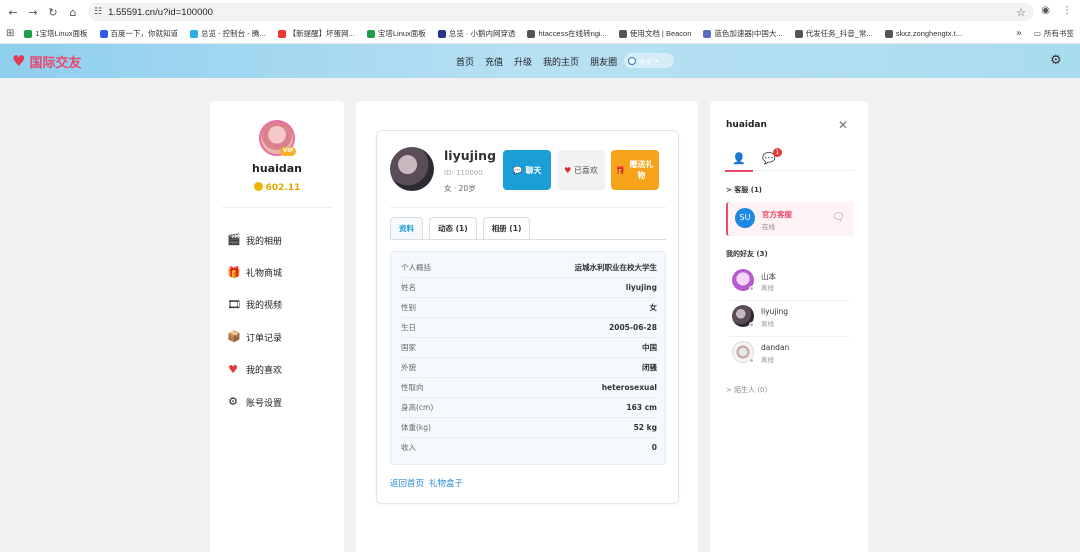  I want to click on nav-moments: 朋友圈, so click(603, 61).